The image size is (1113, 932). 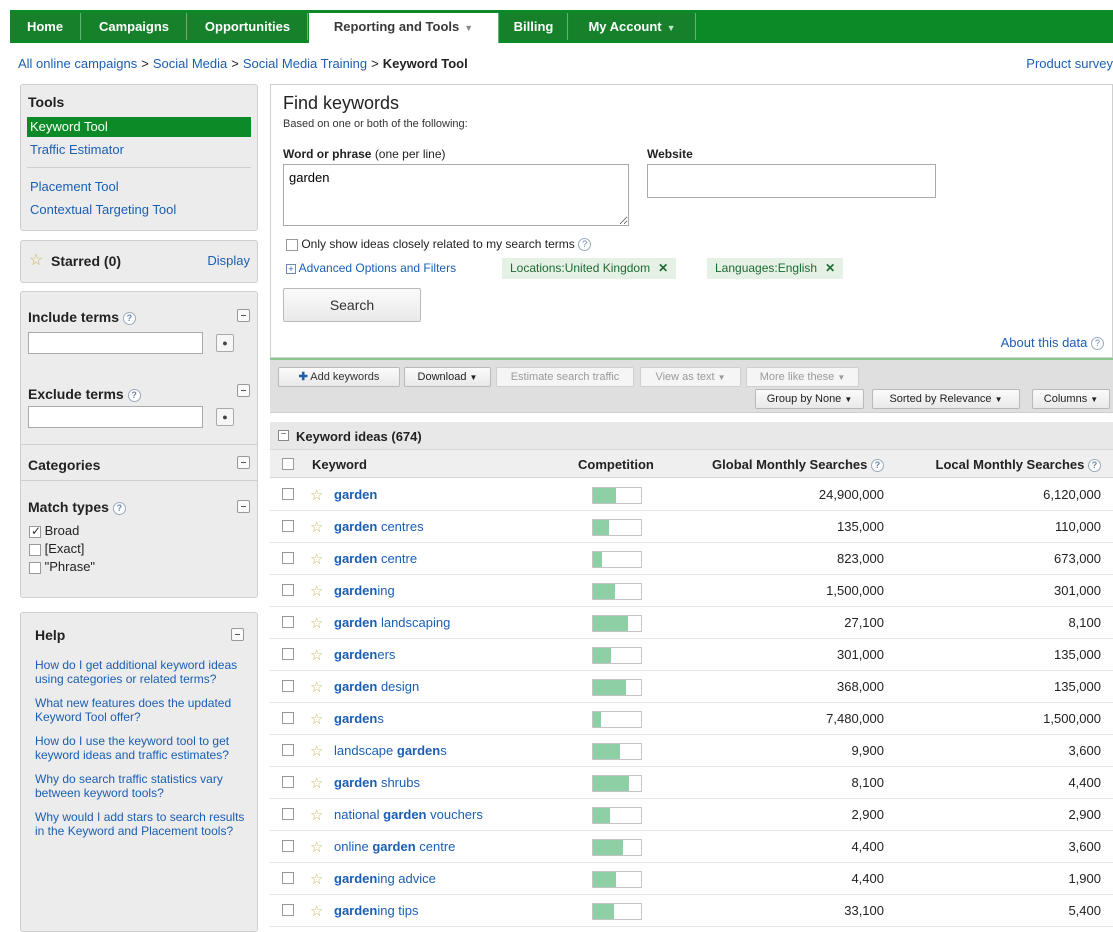 What do you see at coordinates (376, 686) in the screenshot?
I see `keyword-link: garden design` at bounding box center [376, 686].